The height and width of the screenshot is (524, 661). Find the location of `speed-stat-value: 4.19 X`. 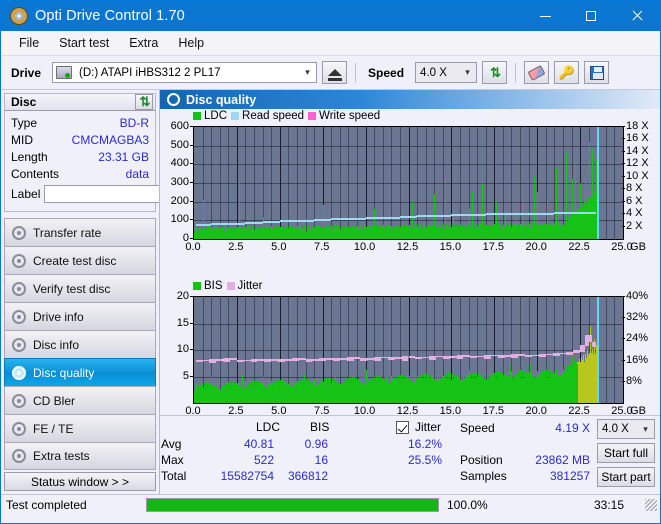

speed-stat-value: 4.19 X is located at coordinates (572, 428).